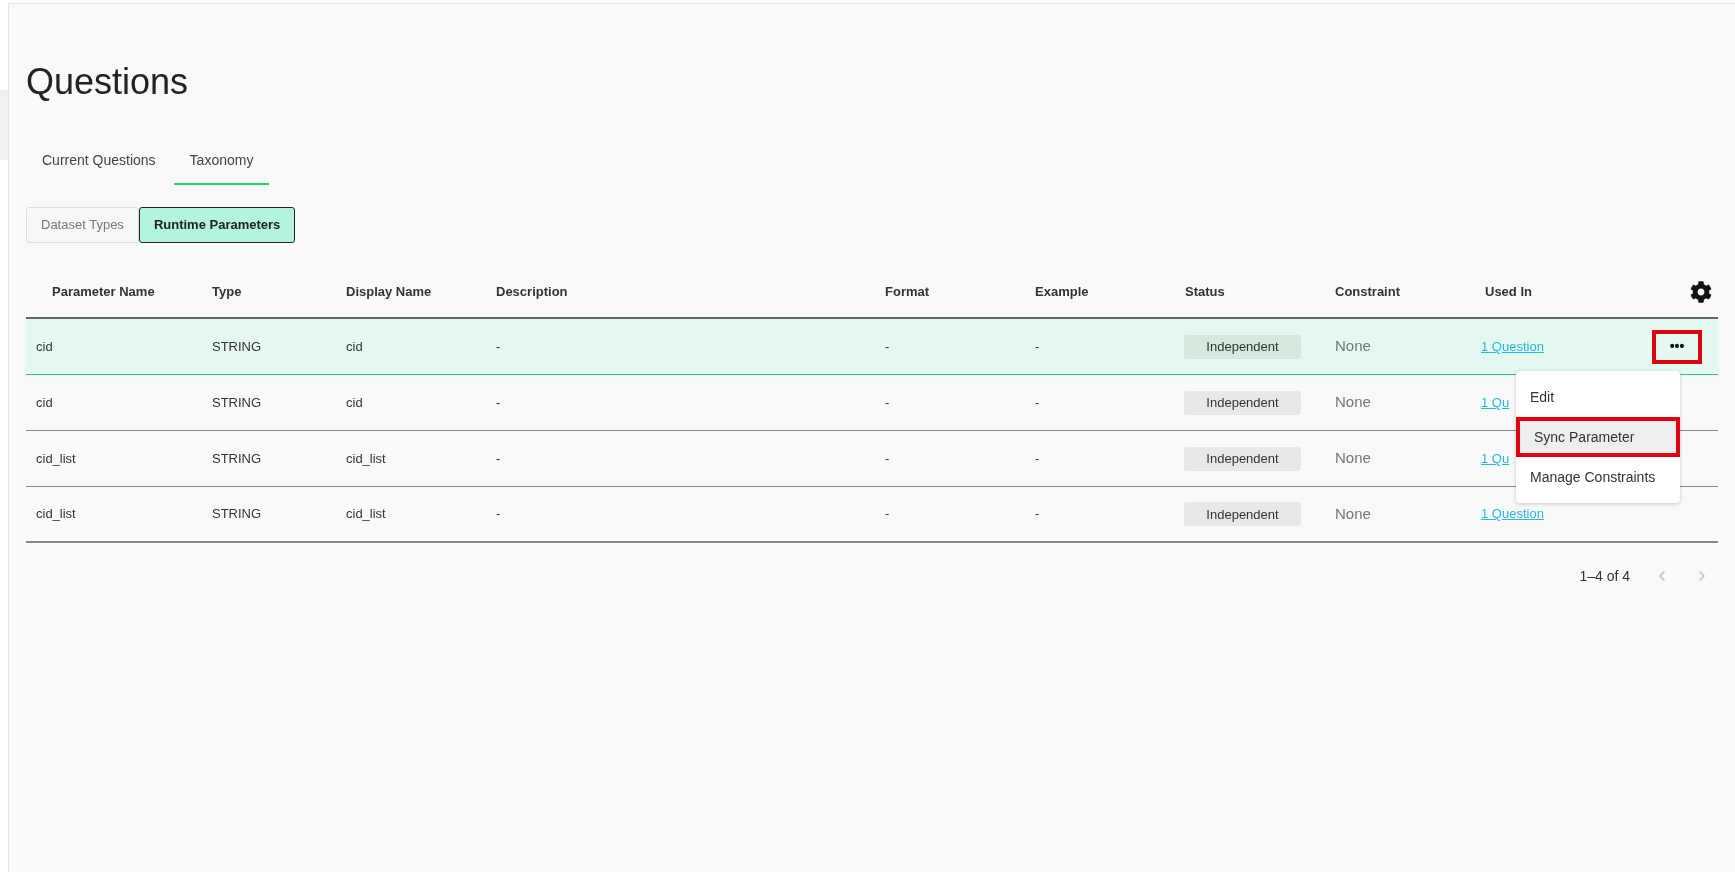 The height and width of the screenshot is (872, 1735). Describe the element at coordinates (82, 225) in the screenshot. I see `segment-button: Dataset Types` at that location.